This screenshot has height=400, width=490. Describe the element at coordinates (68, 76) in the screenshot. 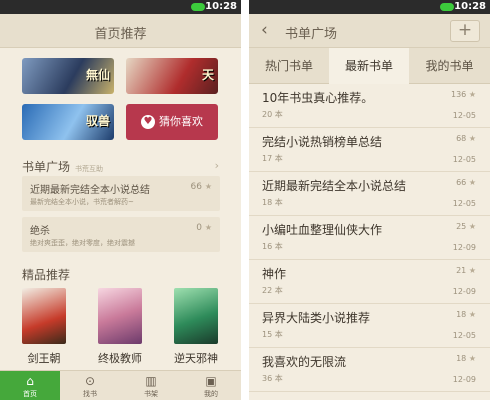

I see `featured-cover-1: 無仙` at that location.